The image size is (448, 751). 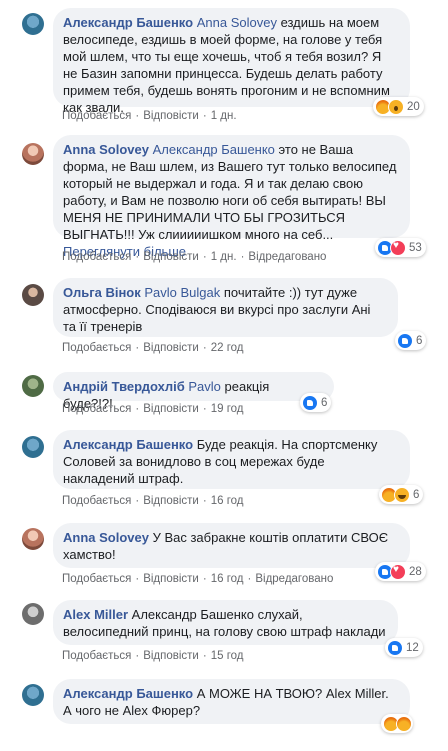 I want to click on comment-time: 22 год, so click(x=227, y=348).